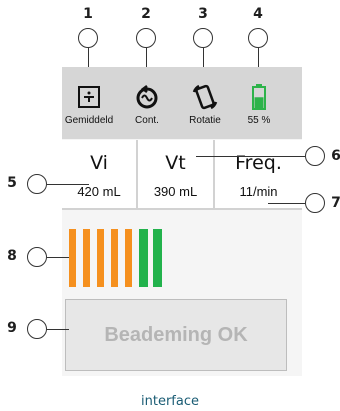 Image resolution: width=340 pixels, height=411 pixels. What do you see at coordinates (12, 183) in the screenshot?
I see `callout-number-5: 5` at bounding box center [12, 183].